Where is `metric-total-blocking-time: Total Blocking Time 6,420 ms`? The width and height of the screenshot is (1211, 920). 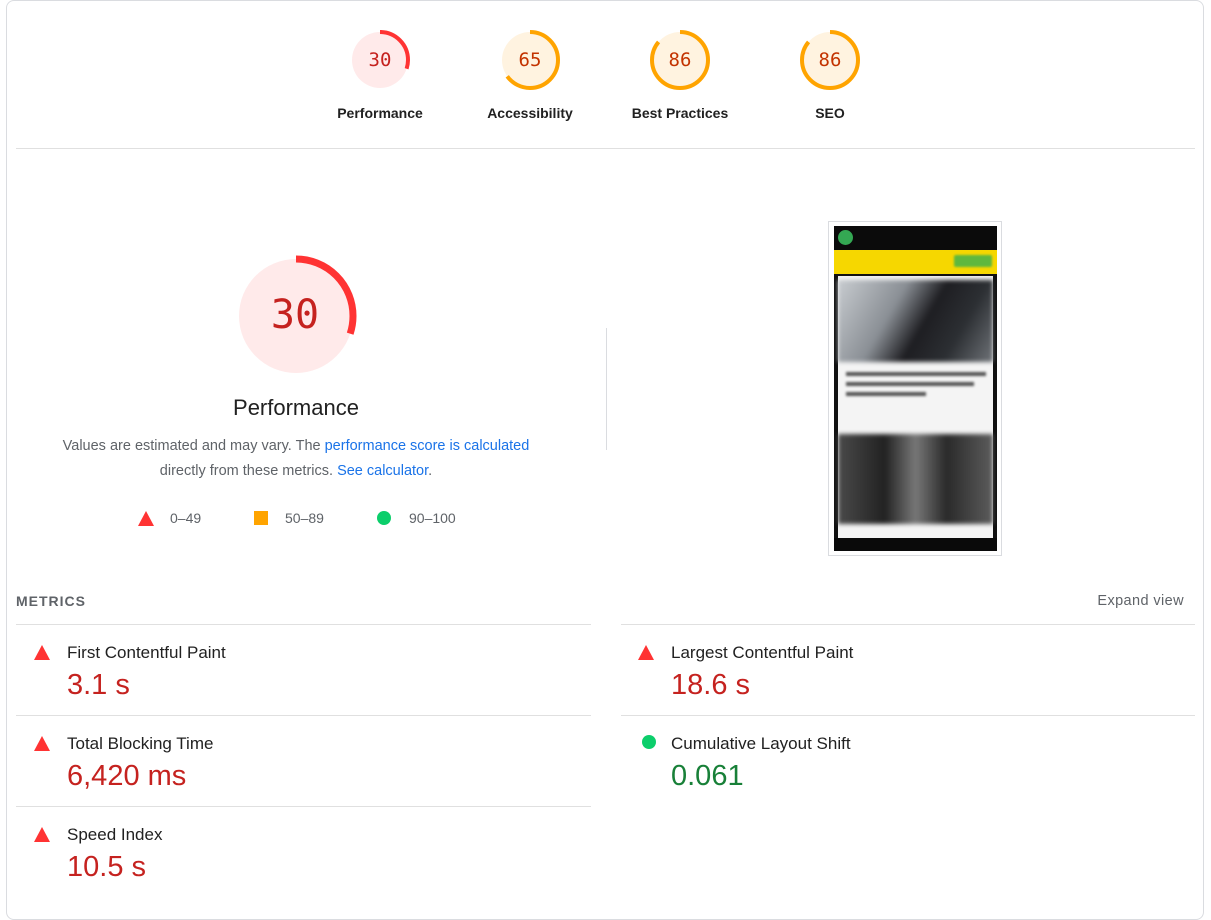 metric-total-blocking-time: Total Blocking Time 6,420 ms is located at coordinates (303, 761).